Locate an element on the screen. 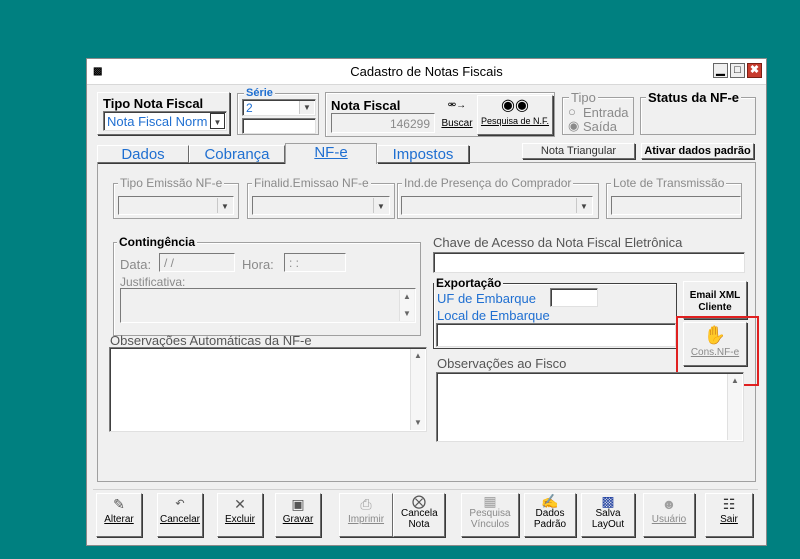  binoculars-icon: ◉◉ is located at coordinates (515, 105).